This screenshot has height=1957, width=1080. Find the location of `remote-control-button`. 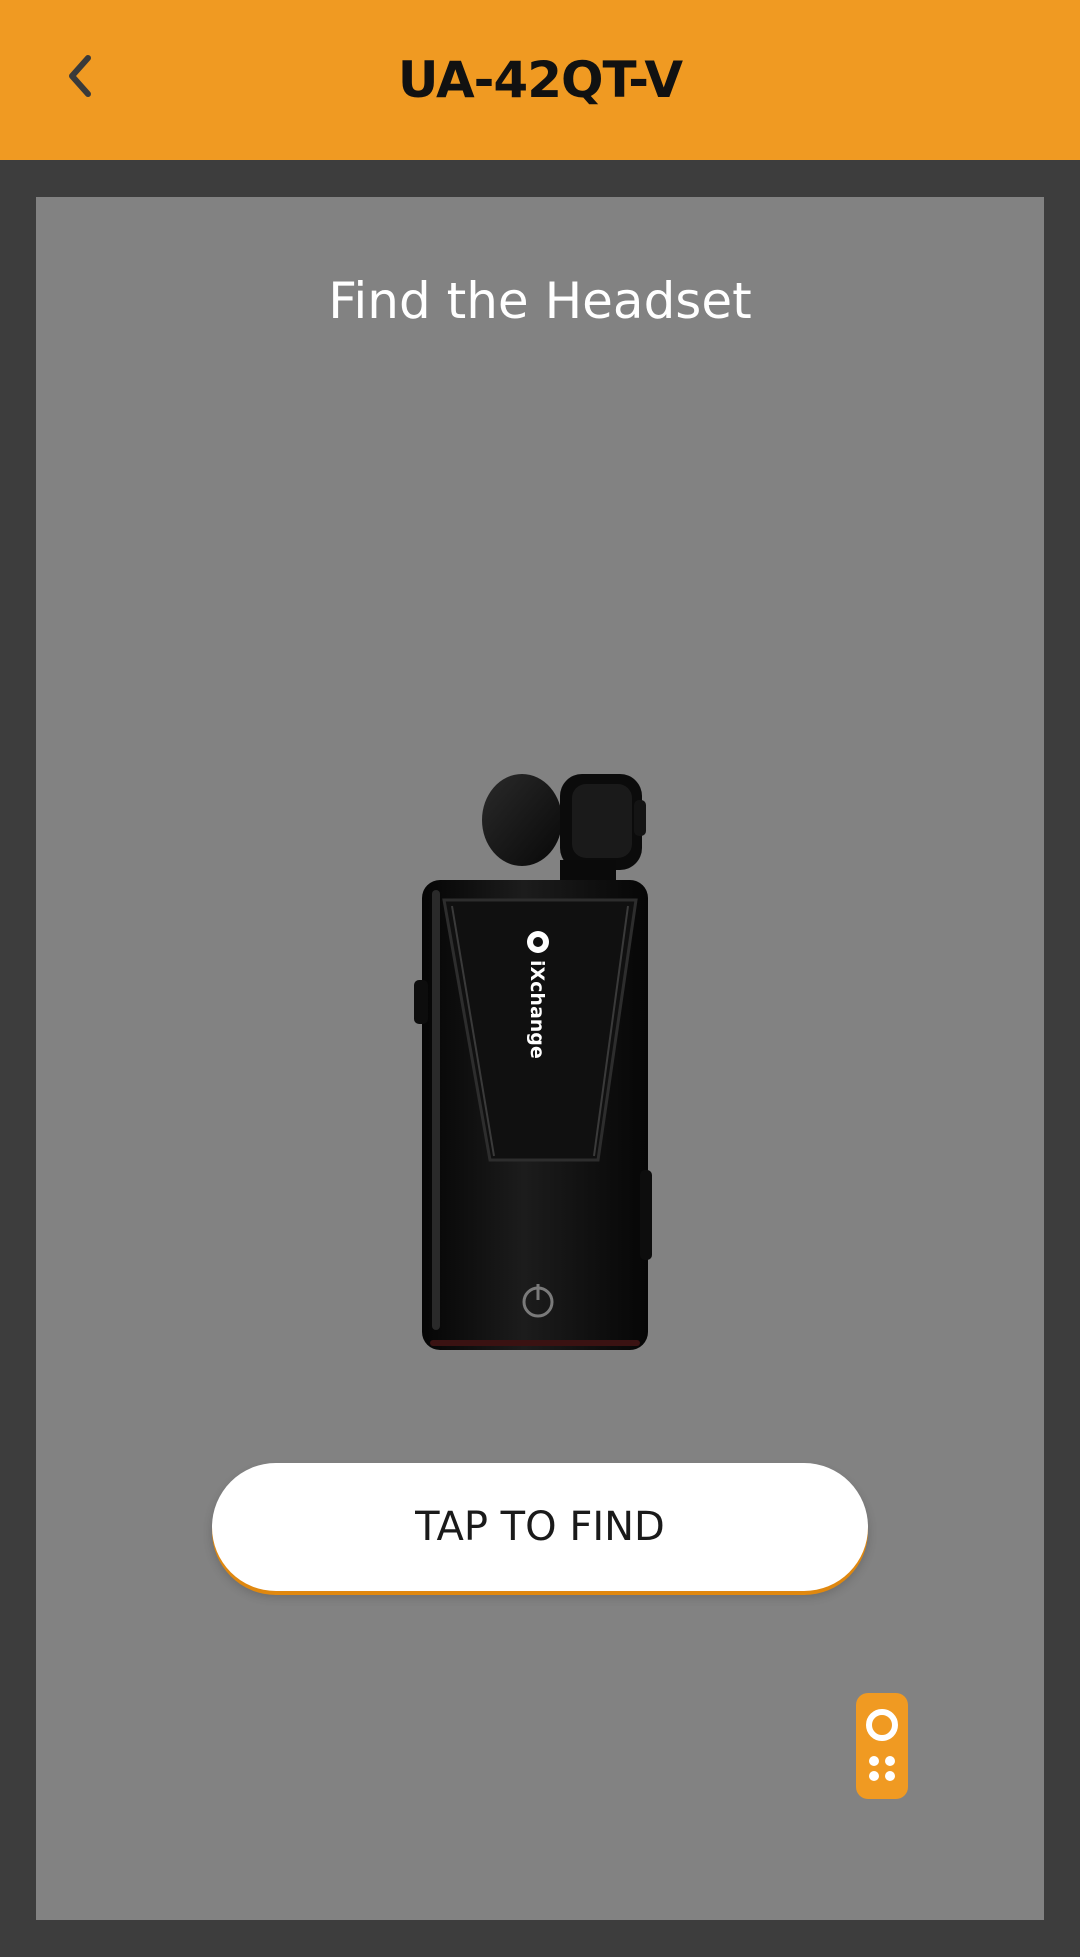

remote-control-button is located at coordinates (882, 1746).